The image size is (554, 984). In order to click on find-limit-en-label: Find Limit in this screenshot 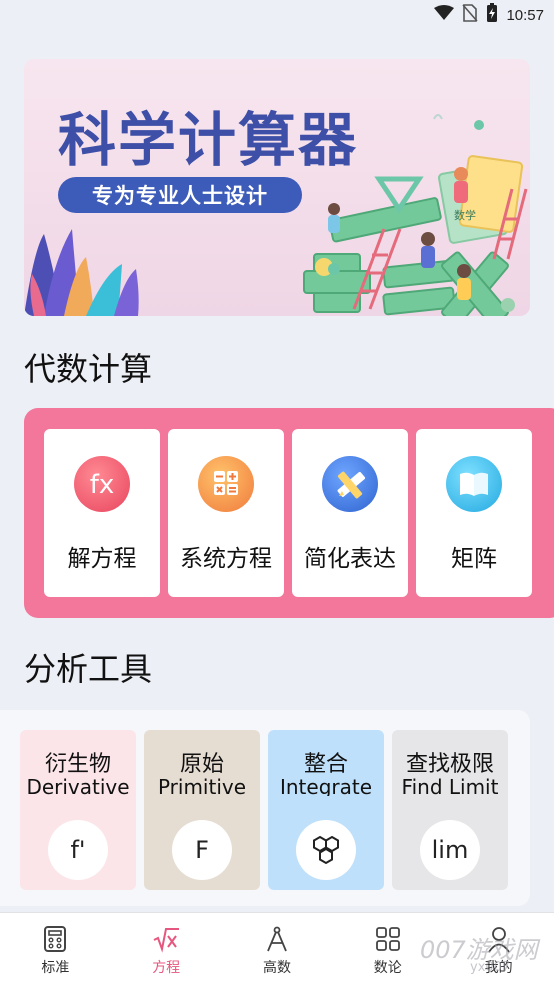, I will do `click(450, 785)`.